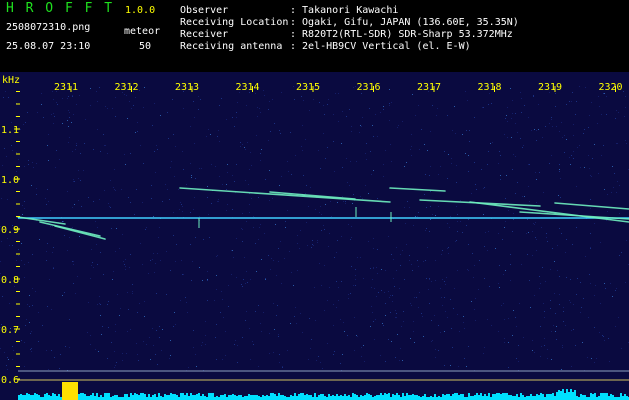  What do you see at coordinates (10, 230) in the screenshot?
I see `y-tick-label: 0.9` at bounding box center [10, 230].